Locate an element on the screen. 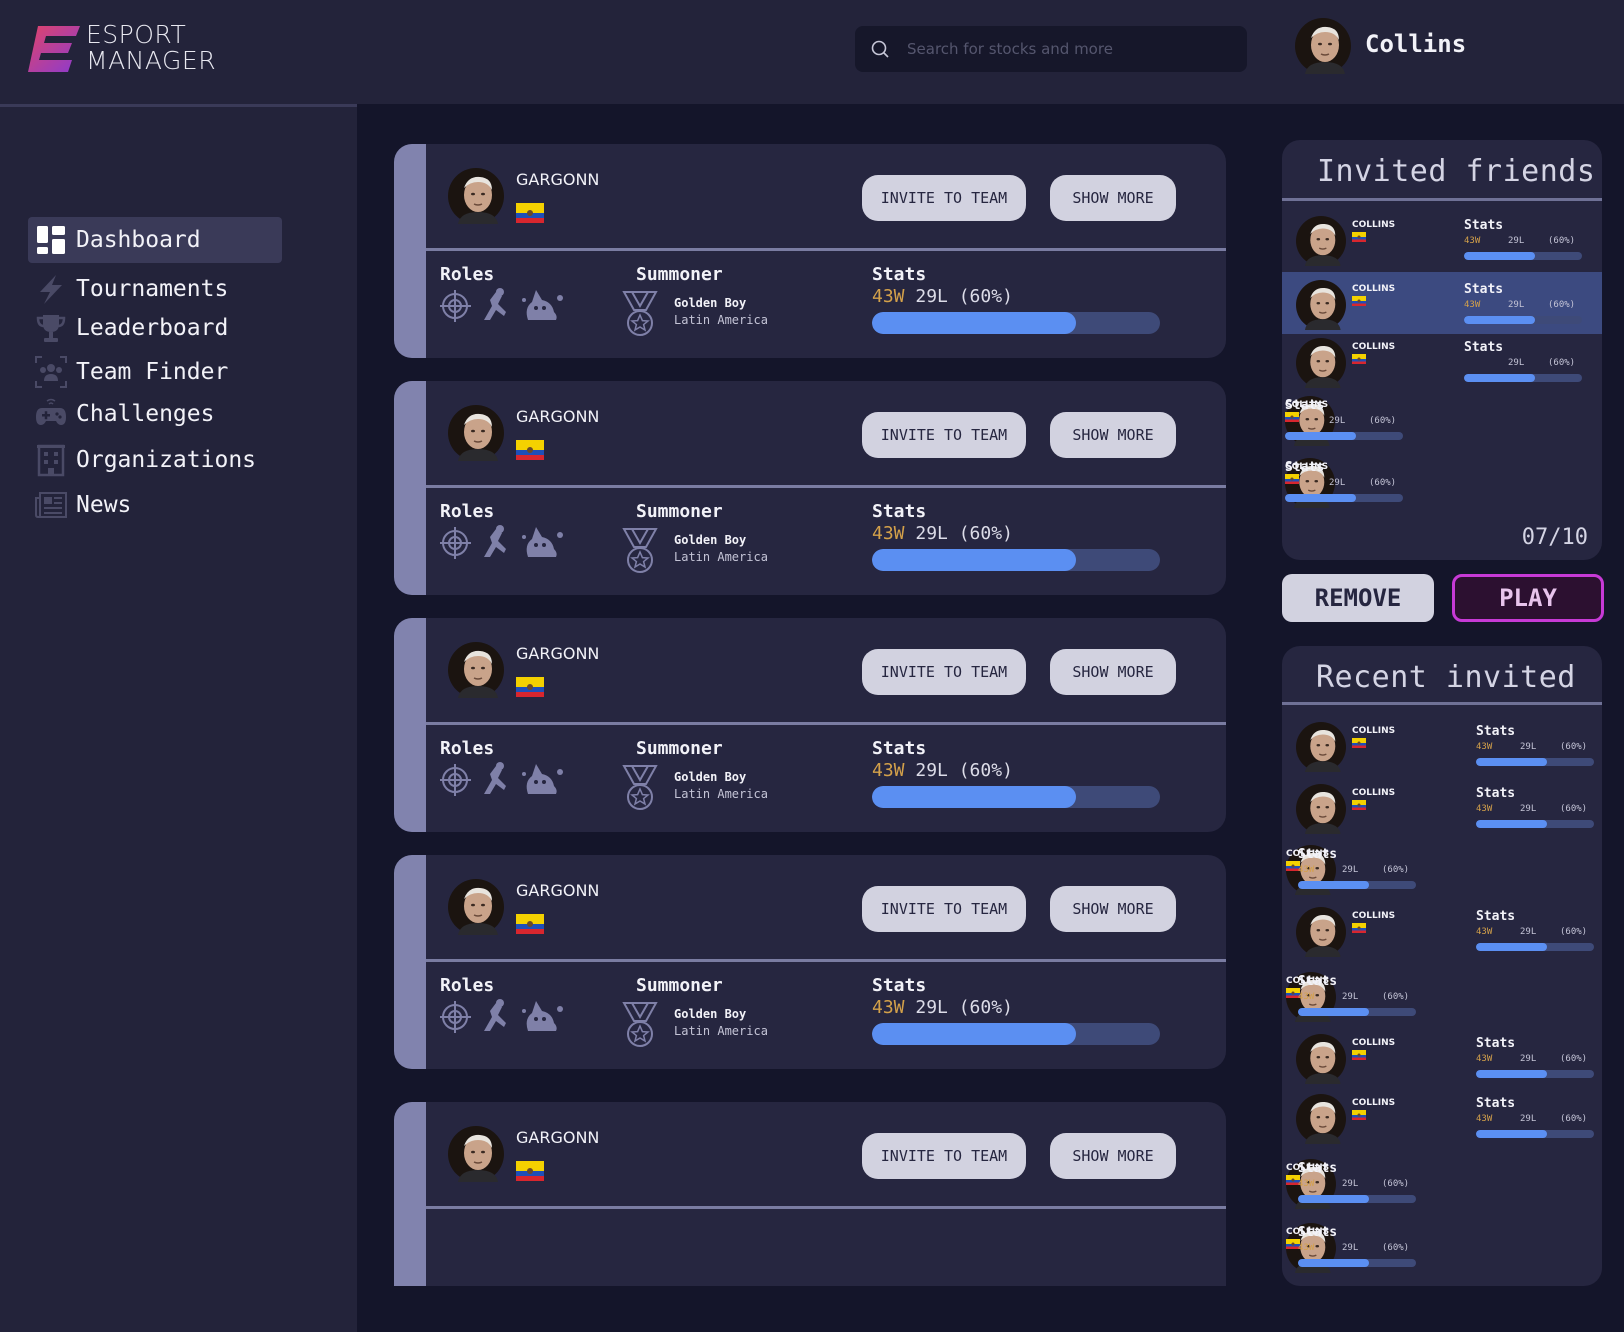 The image size is (1624, 1332). brand-name: ESPORT MANAGER is located at coordinates (151, 48).